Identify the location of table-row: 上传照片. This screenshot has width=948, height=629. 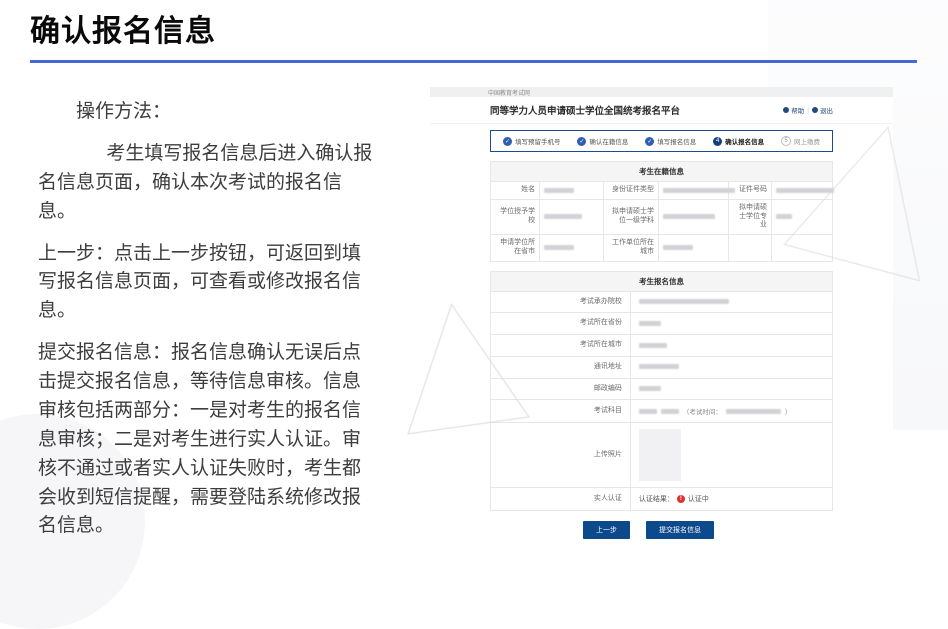
(662, 455).